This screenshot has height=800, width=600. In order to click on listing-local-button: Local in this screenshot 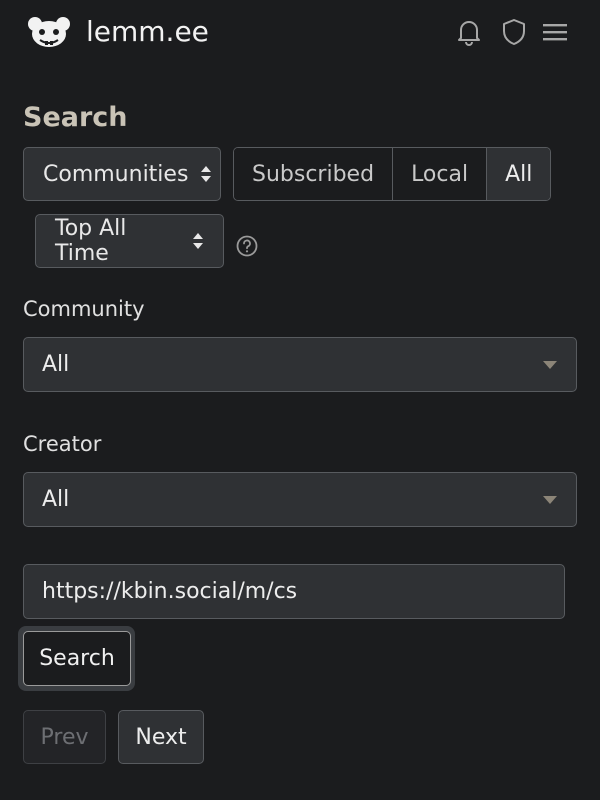, I will do `click(440, 174)`.